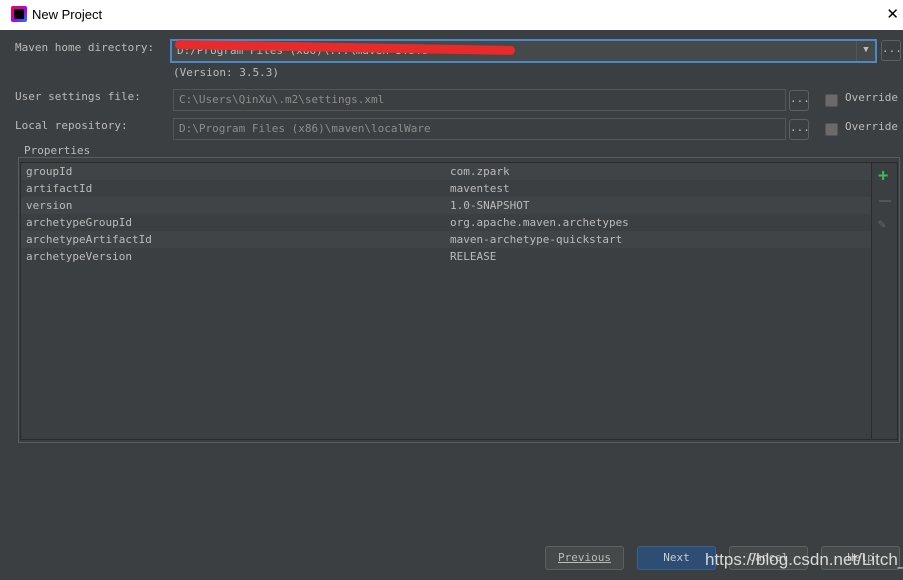 The width and height of the screenshot is (903, 580). I want to click on add-icon: +, so click(883, 176).